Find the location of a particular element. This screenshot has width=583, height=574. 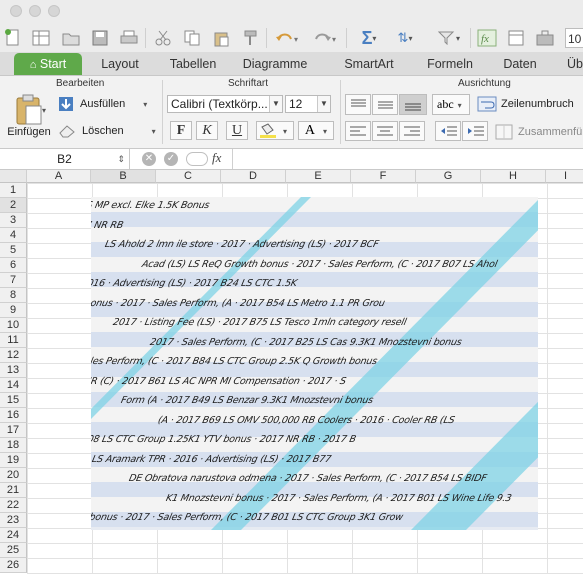

row-header-21: 21 is located at coordinates (13, 490).